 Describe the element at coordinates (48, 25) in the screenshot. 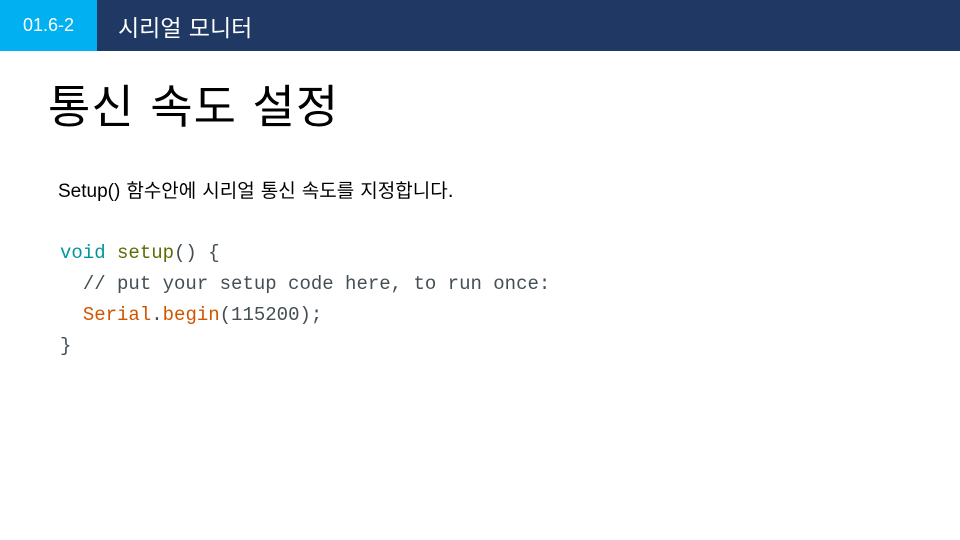

I see `section-number-badge: 01.6-2` at that location.